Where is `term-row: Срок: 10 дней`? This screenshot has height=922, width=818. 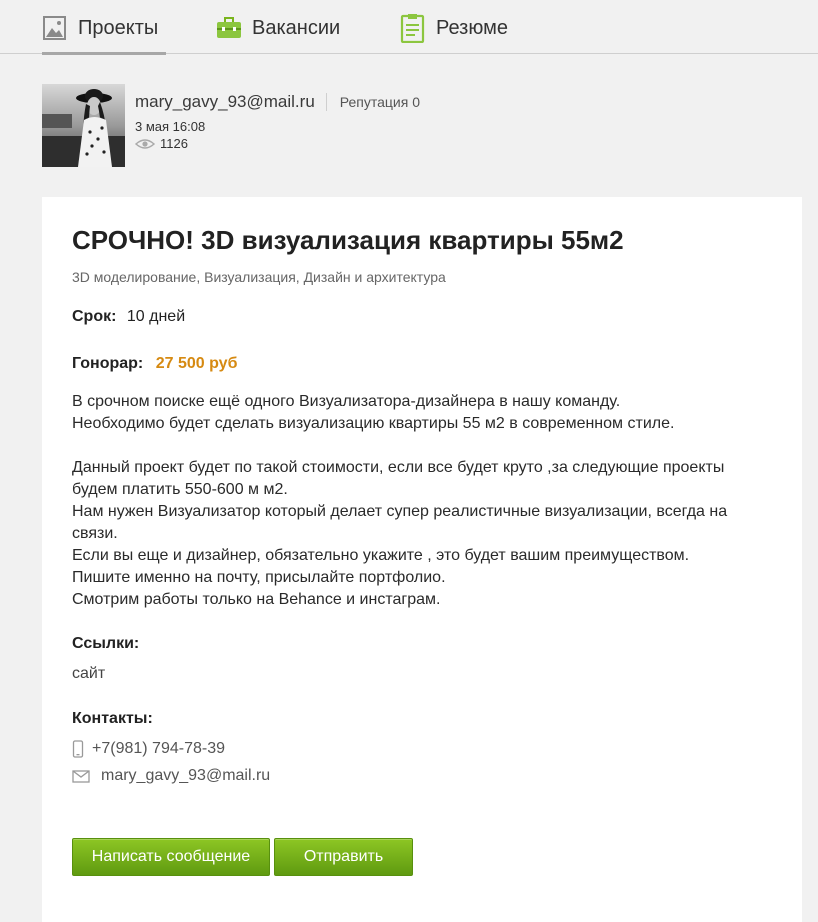 term-row: Срок: 10 дней is located at coordinates (128, 317).